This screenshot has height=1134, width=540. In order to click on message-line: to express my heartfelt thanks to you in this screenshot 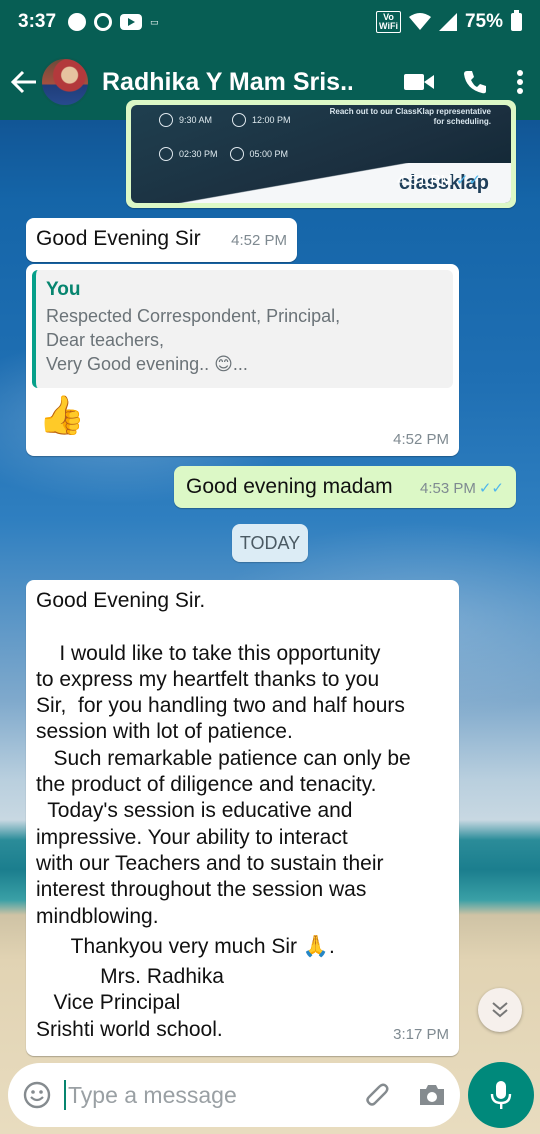, I will do `click(208, 679)`.